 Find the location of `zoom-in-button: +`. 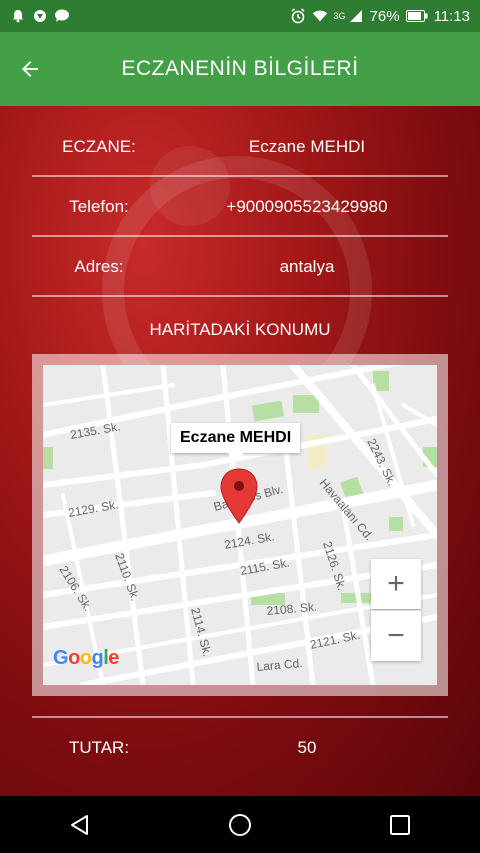

zoom-in-button: + is located at coordinates (396, 584).